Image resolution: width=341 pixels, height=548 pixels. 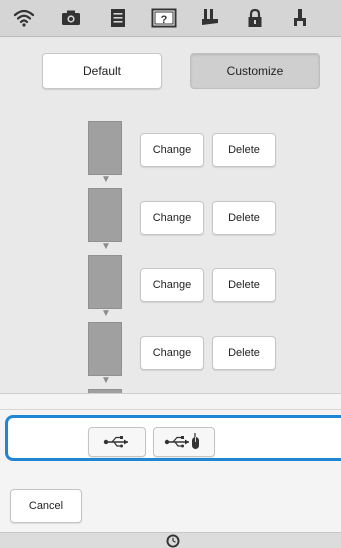 I want to click on document-icon, so click(x=118, y=18).